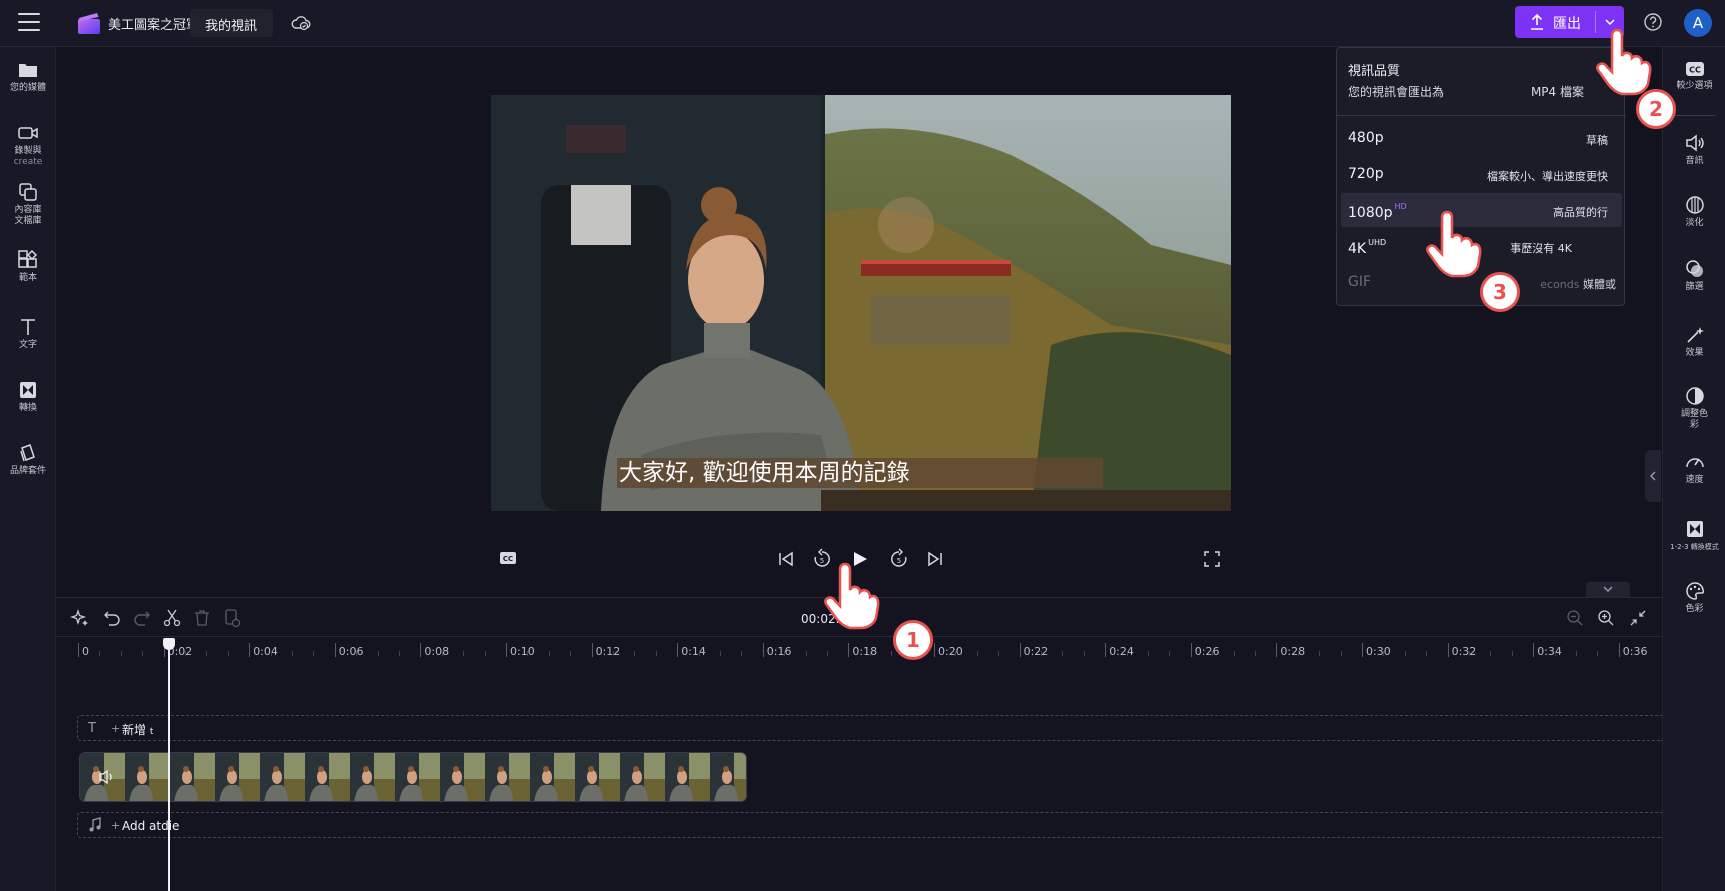  What do you see at coordinates (693, 651) in the screenshot?
I see `ruler-tick-label: 0:14` at bounding box center [693, 651].